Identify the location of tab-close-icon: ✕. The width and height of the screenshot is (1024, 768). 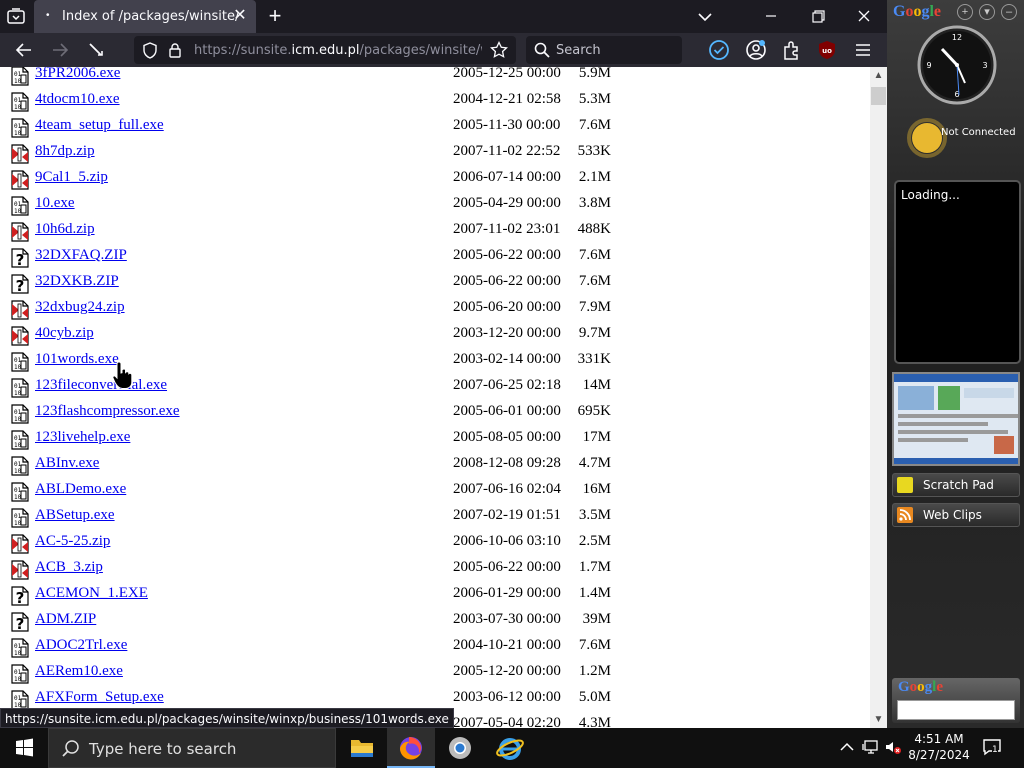
(240, 16).